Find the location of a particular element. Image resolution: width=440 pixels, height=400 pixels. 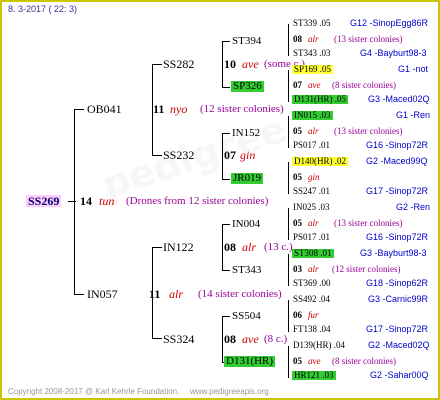

ancestor-id: D131(HR) .05 is located at coordinates (320, 99).